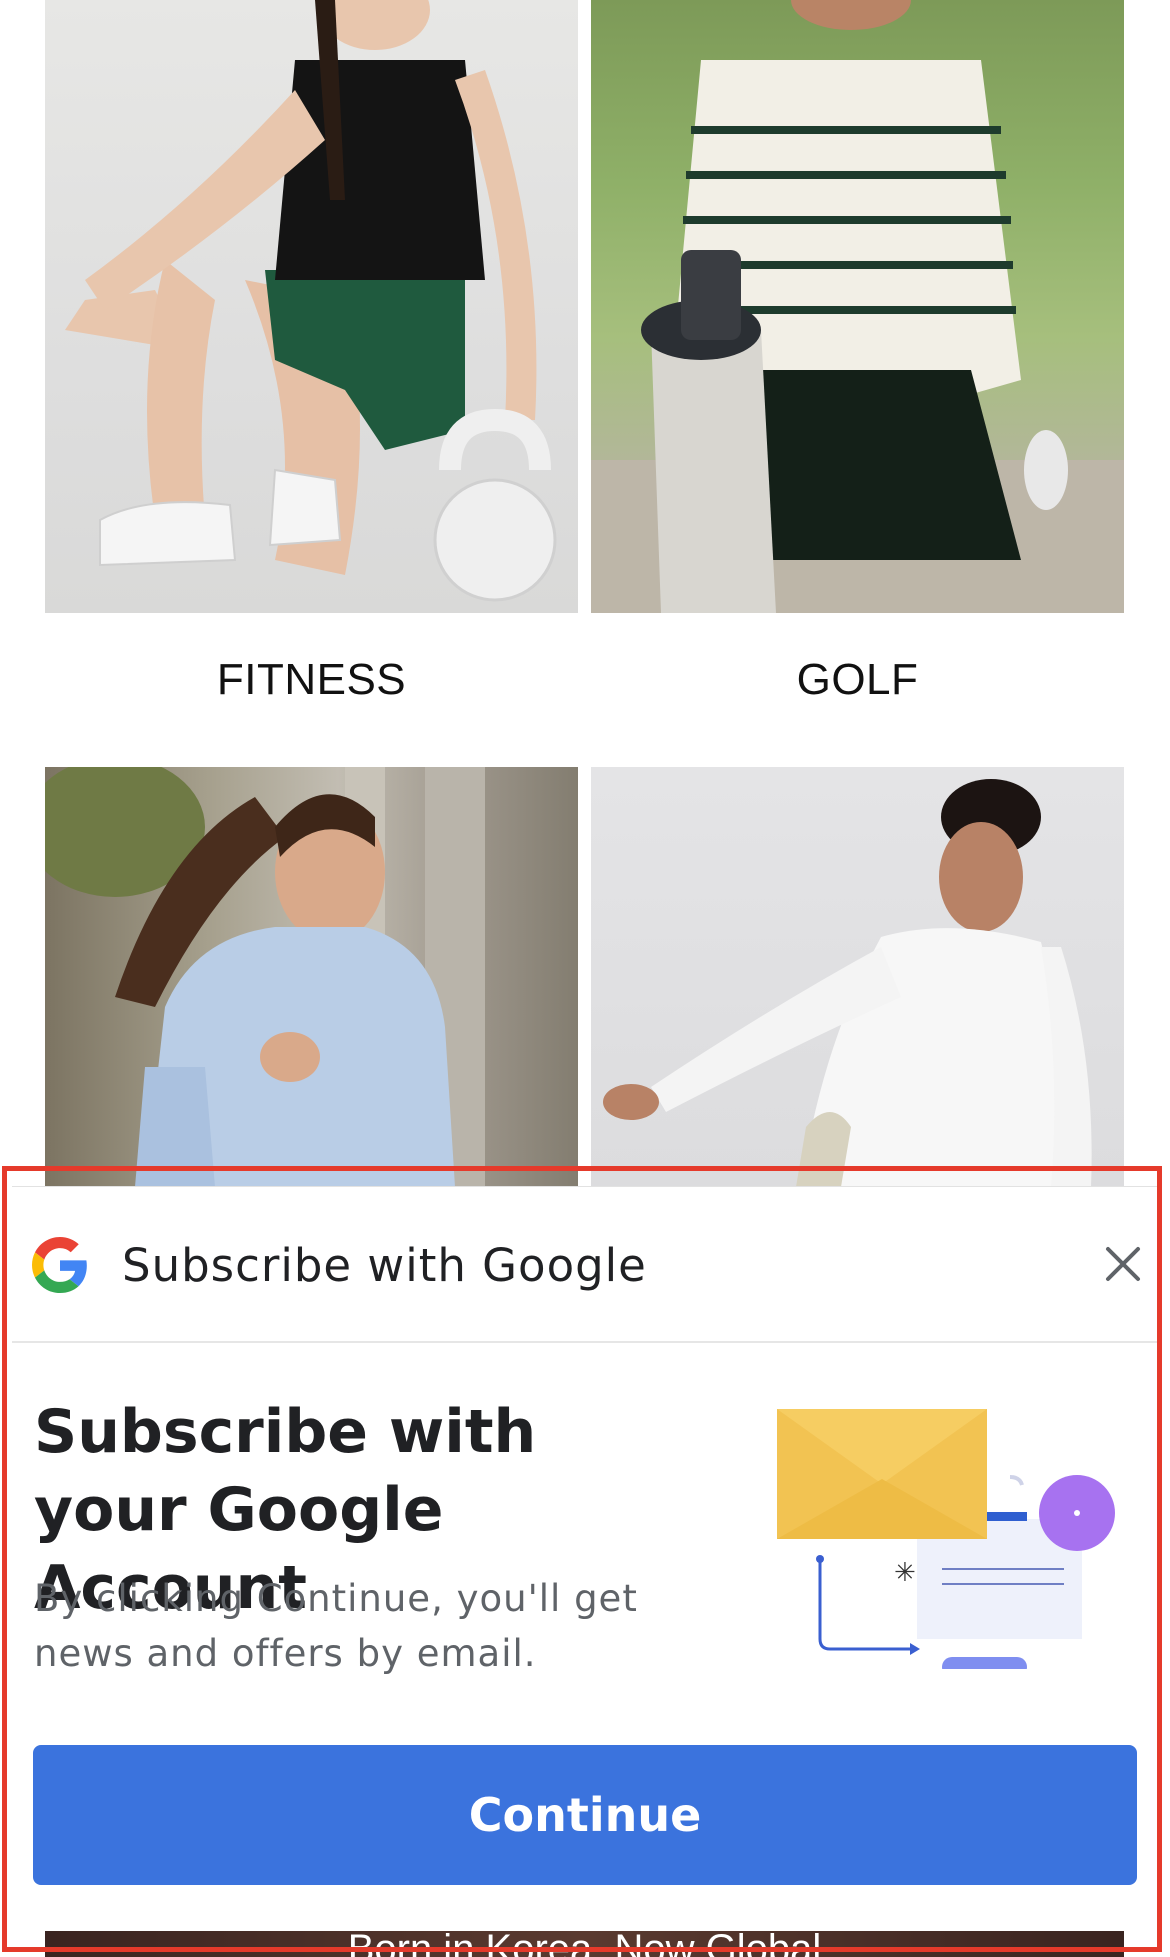 The image size is (1170, 1957). Describe the element at coordinates (857, 680) in the screenshot. I see `category-caption-golf: GOLF` at that location.